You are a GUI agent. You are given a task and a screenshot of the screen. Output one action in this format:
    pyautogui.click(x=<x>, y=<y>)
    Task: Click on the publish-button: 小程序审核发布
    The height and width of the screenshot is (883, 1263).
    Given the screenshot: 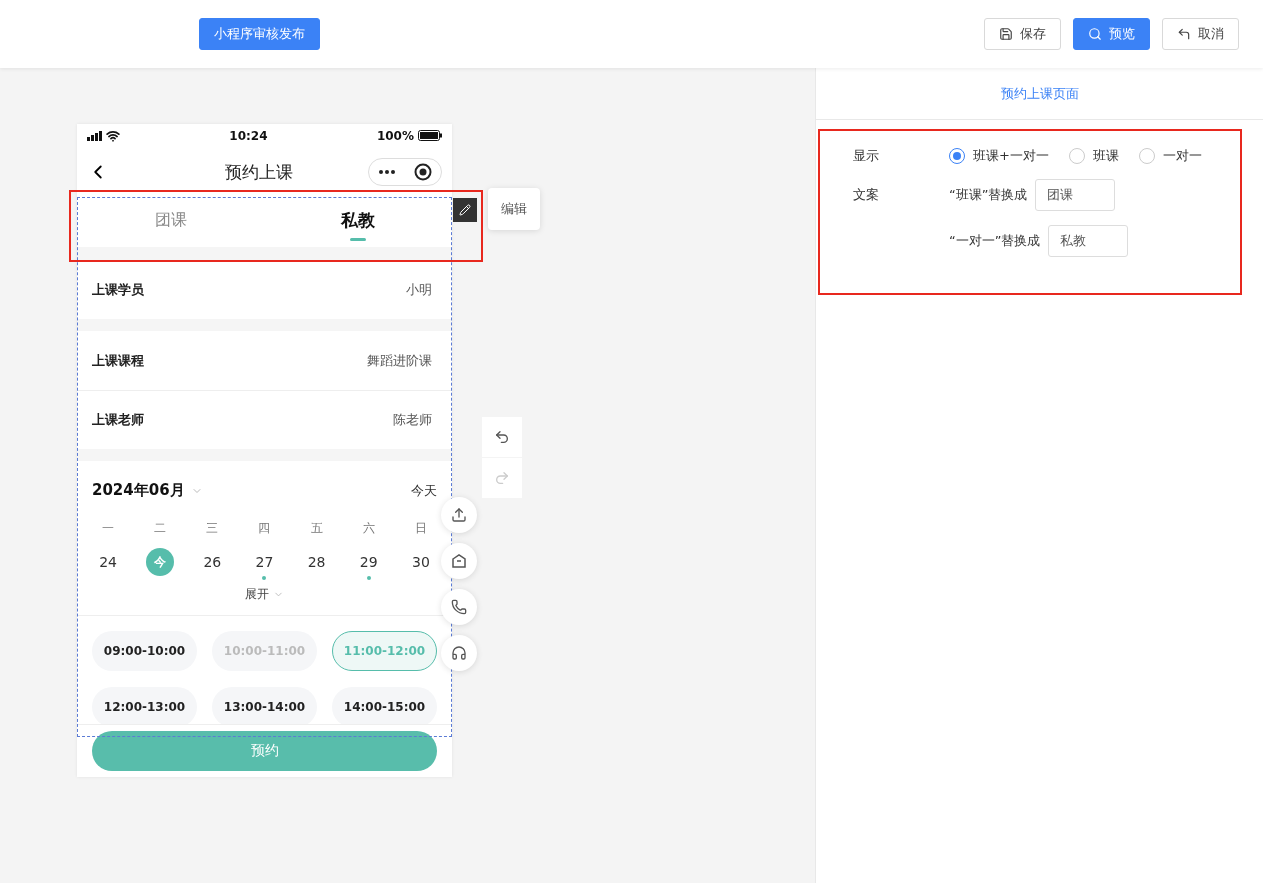 What is the action you would take?
    pyautogui.click(x=259, y=34)
    